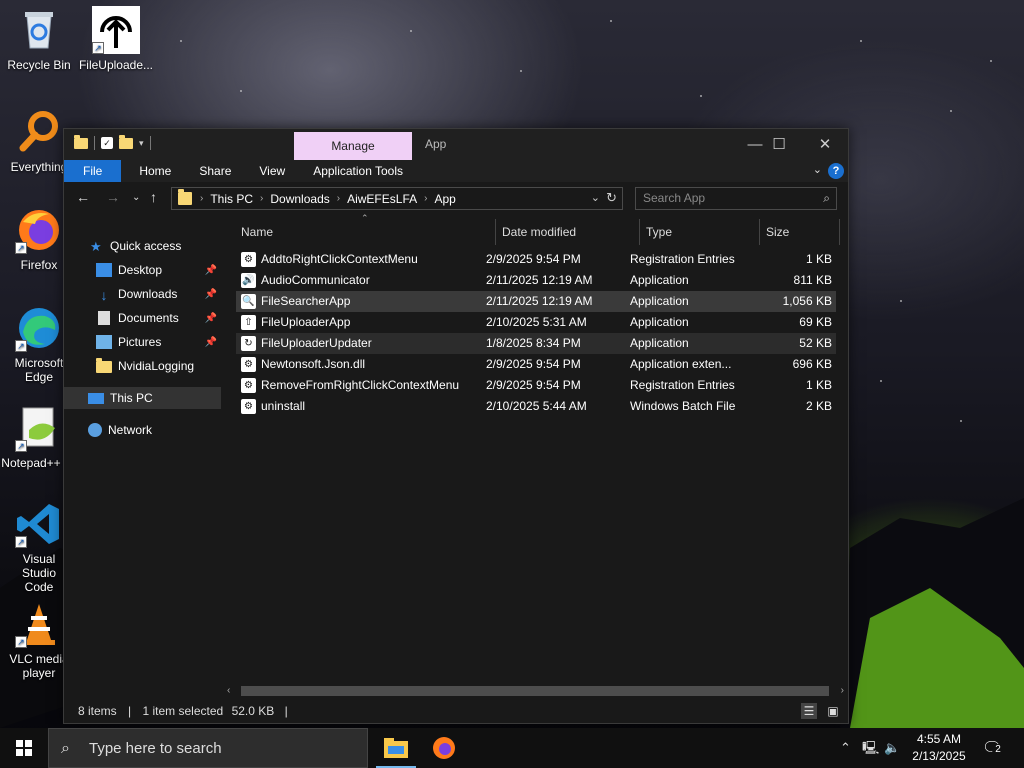 This screenshot has width=1024, height=768. I want to click on column-header-size: Size, so click(777, 232).